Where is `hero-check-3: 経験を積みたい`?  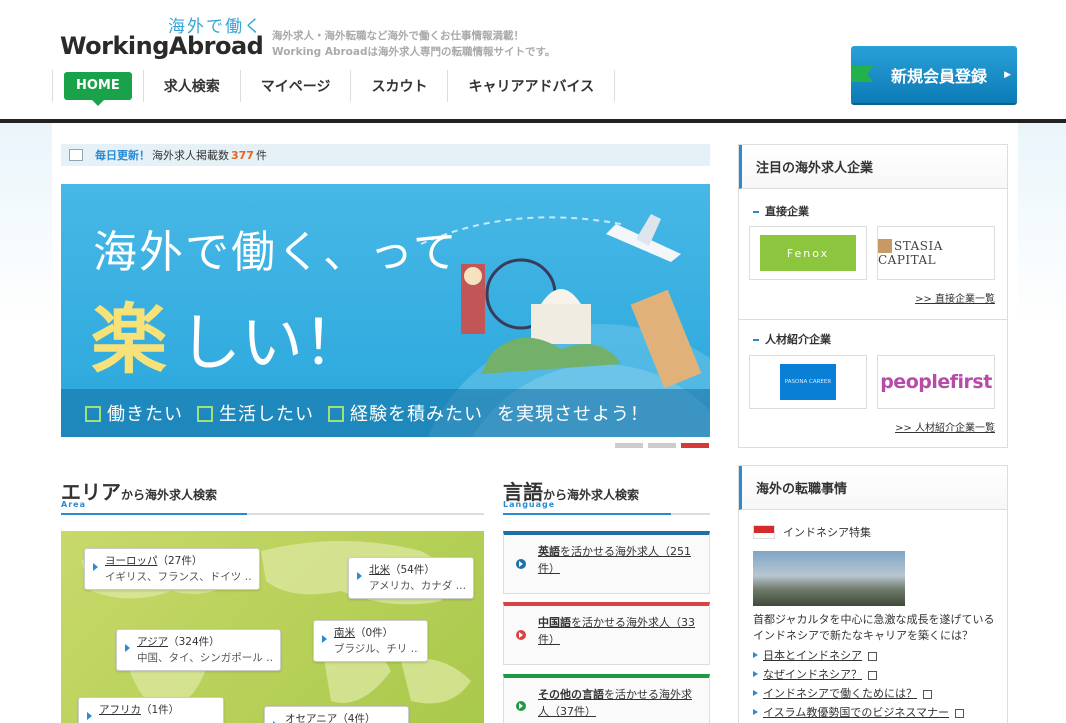
hero-check-3: 経験を積みたい is located at coordinates (405, 413).